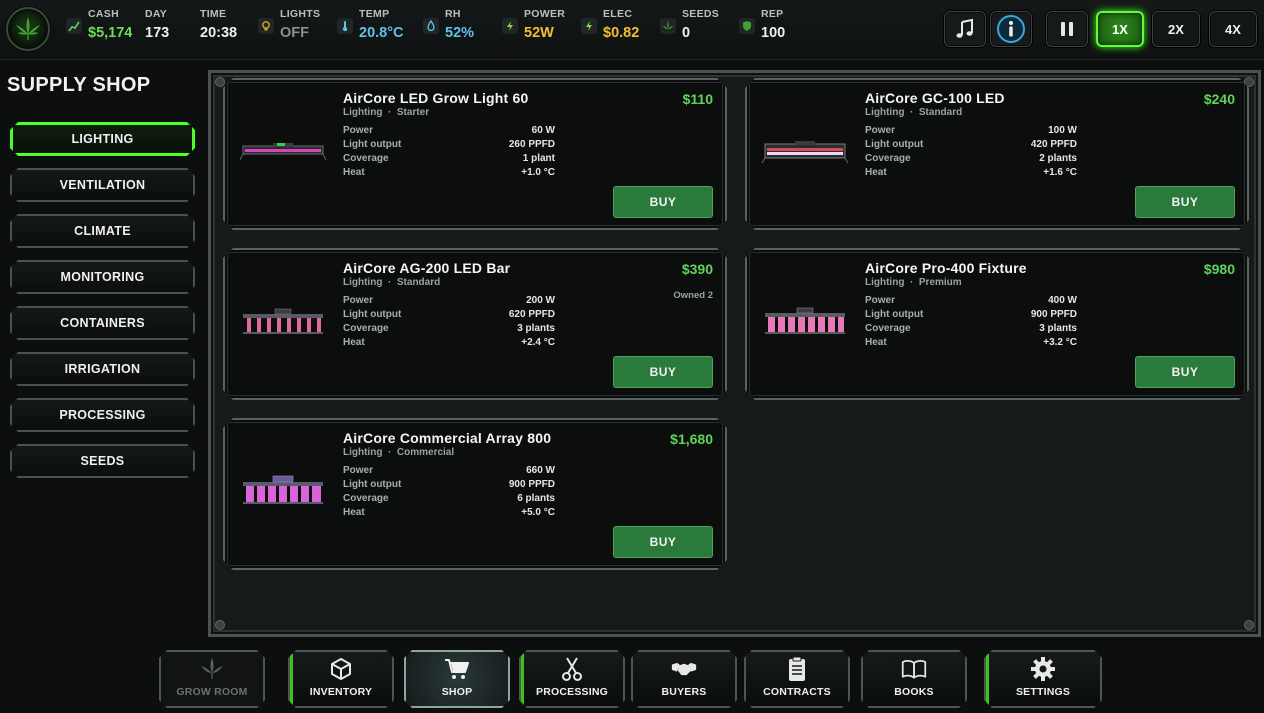 This screenshot has height=713, width=1264. I want to click on nav-shop: SHOP, so click(457, 679).